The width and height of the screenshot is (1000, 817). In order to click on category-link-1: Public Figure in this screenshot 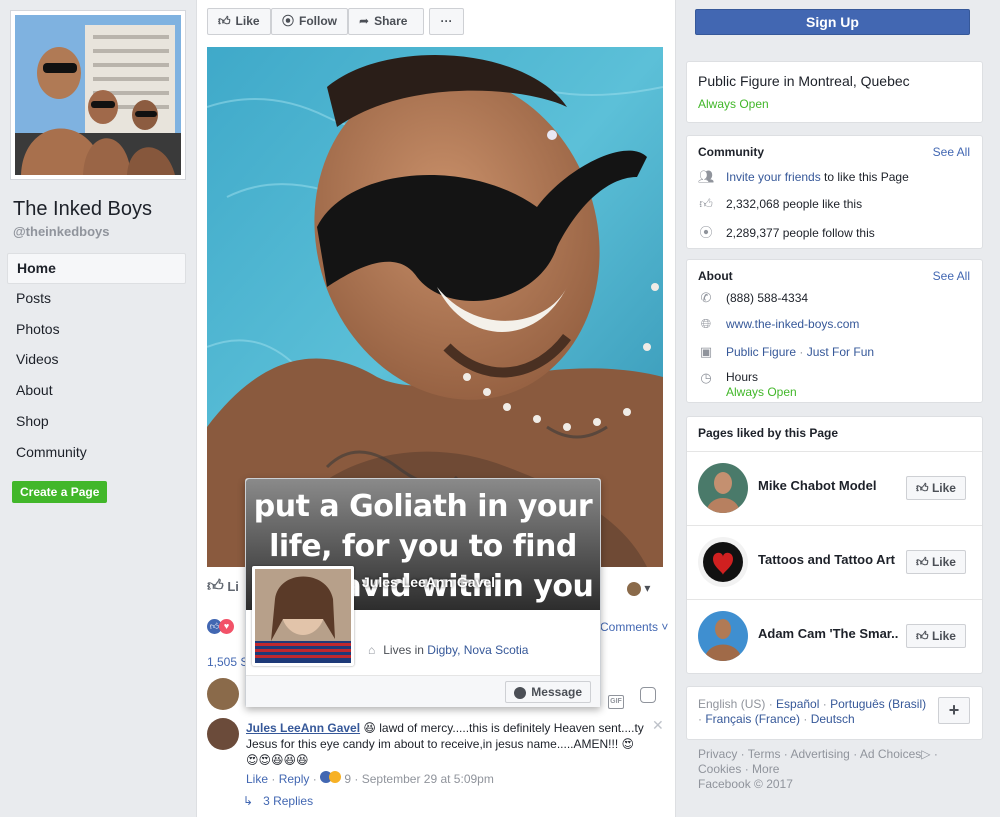, I will do `click(761, 352)`.